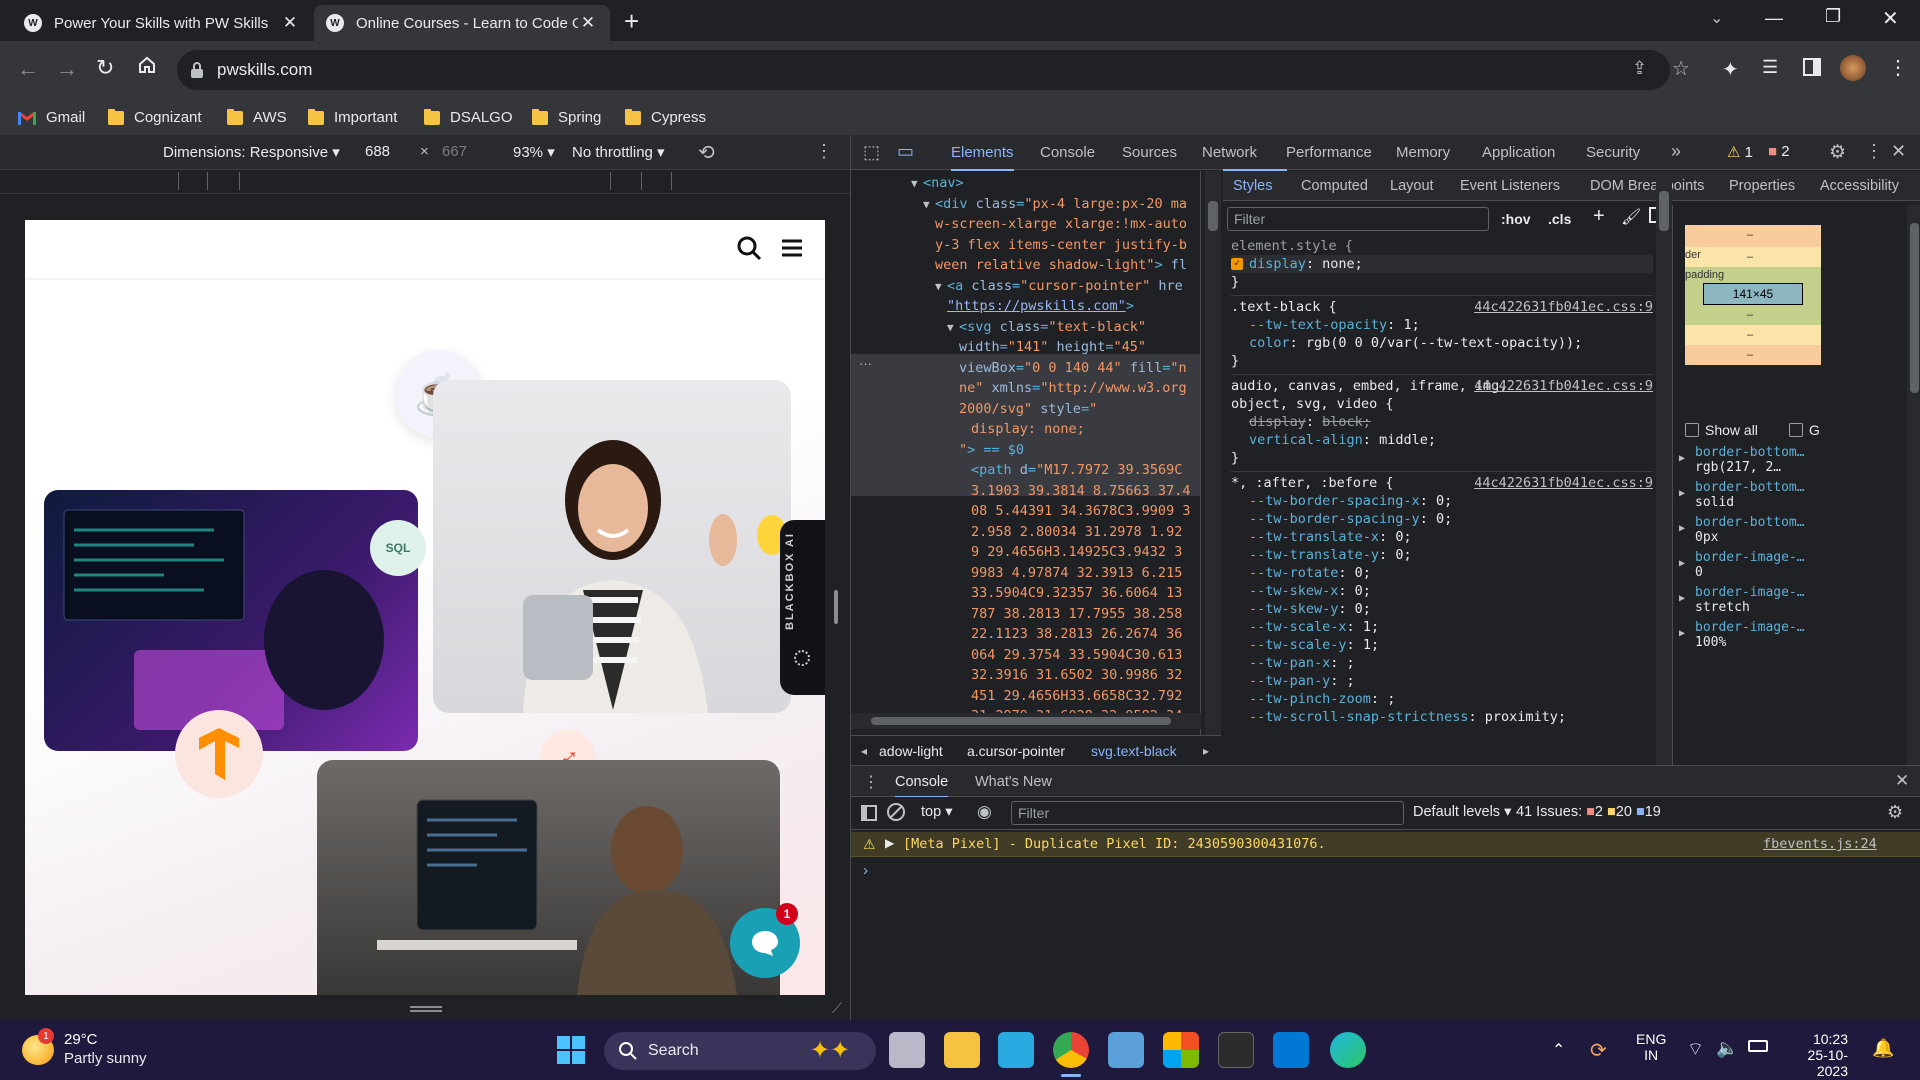 This screenshot has width=1920, height=1080. Describe the element at coordinates (1898, 151) in the screenshot. I see `close-devtools-icon: ✕` at that location.